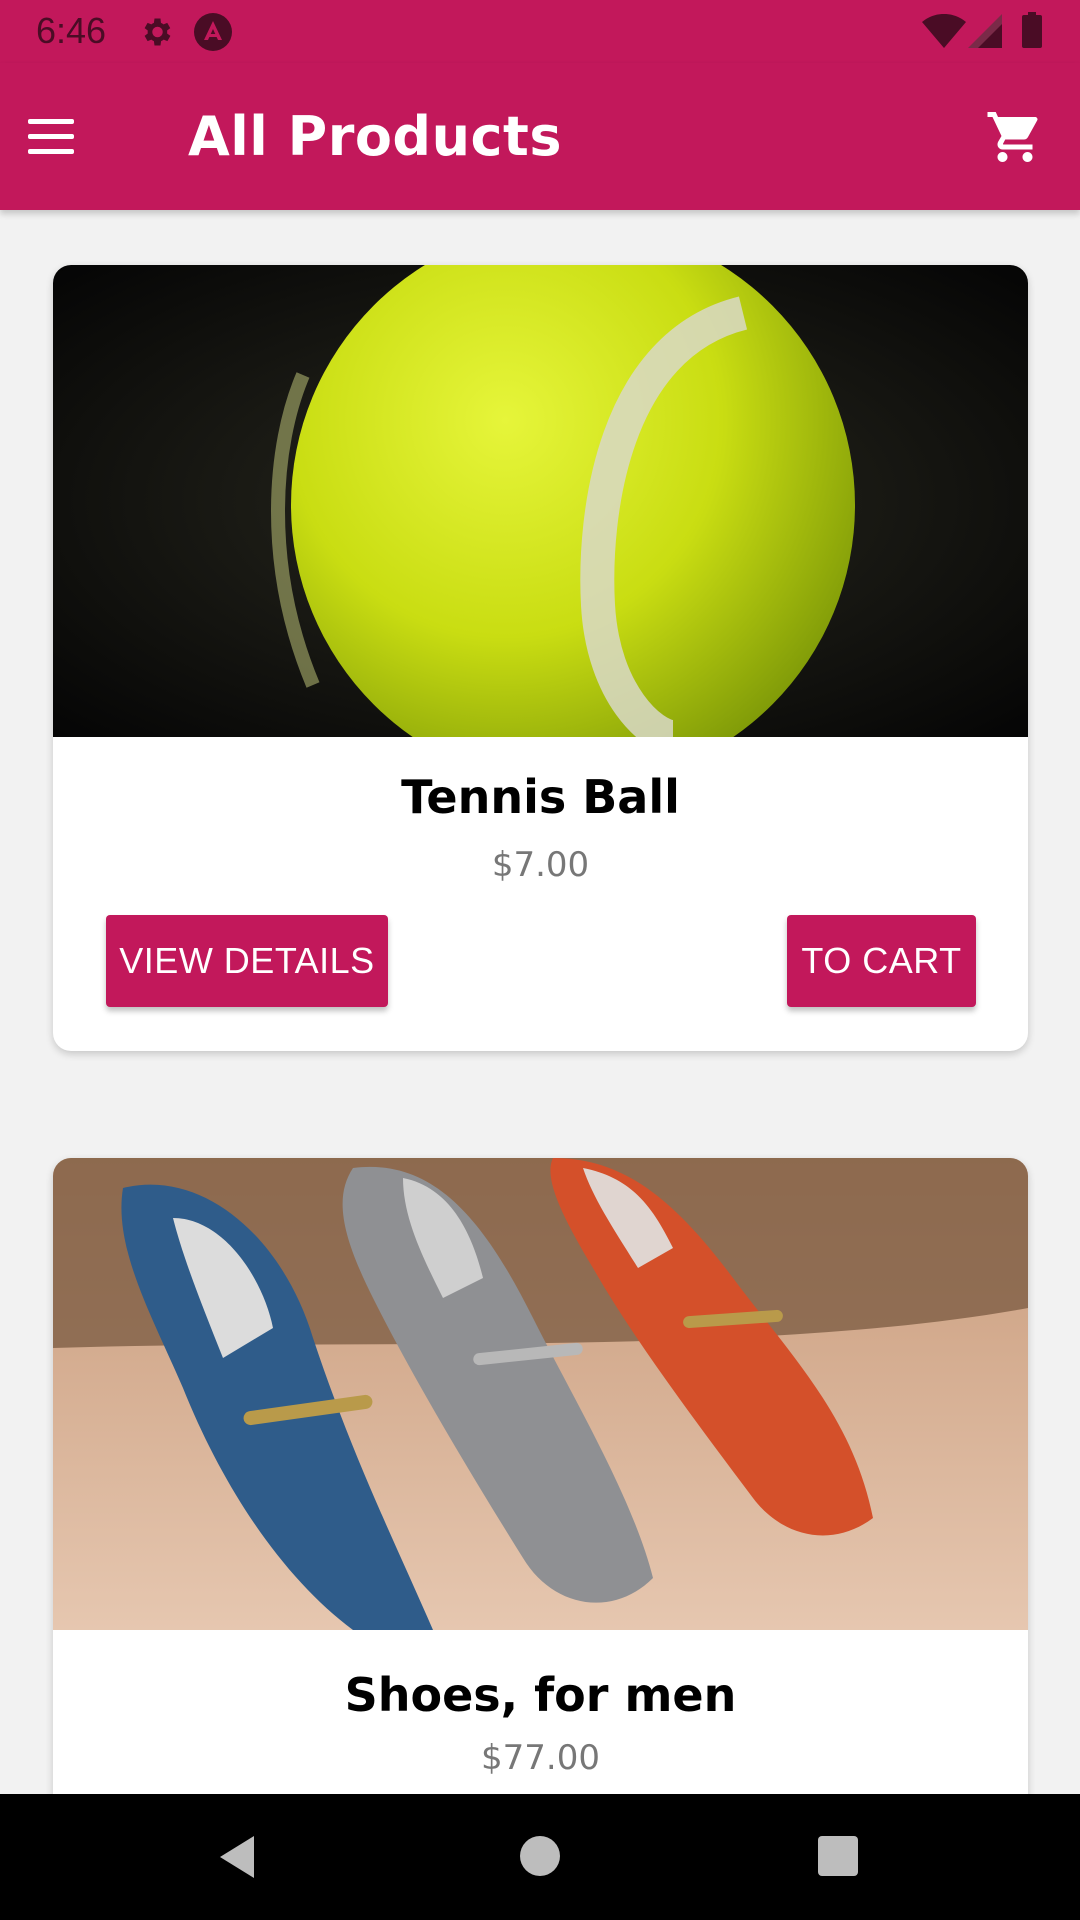  Describe the element at coordinates (52, 137) in the screenshot. I see `hamburger-menu-icon` at that location.